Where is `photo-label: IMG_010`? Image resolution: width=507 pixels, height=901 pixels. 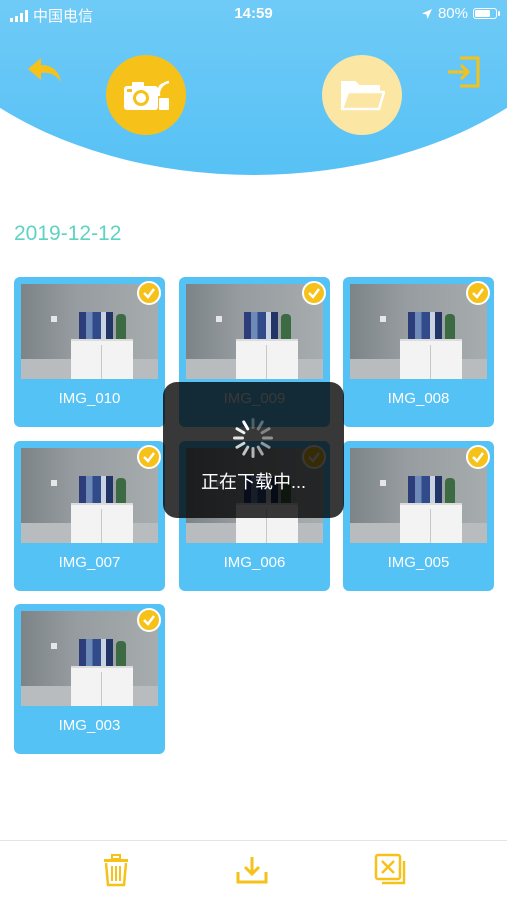 photo-label: IMG_010 is located at coordinates (89, 398).